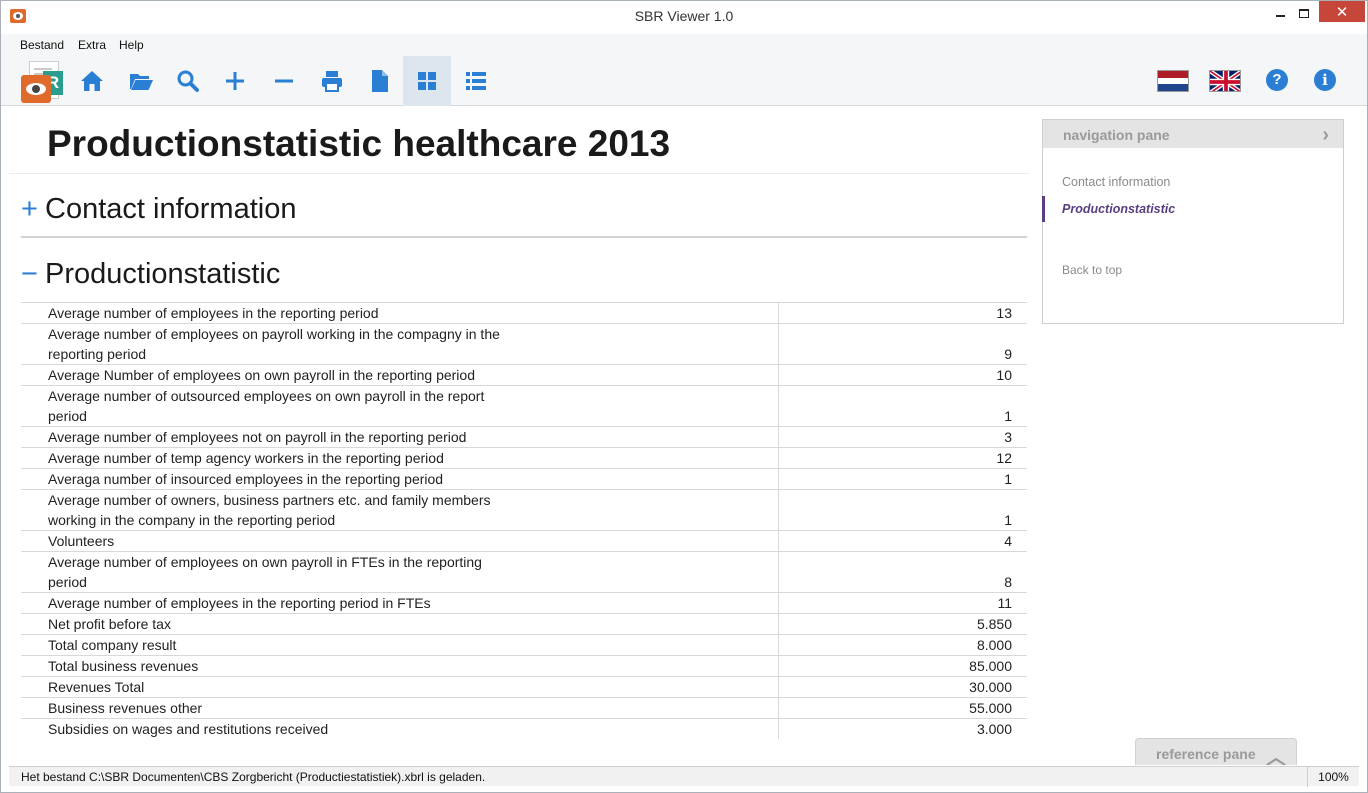 Image resolution: width=1368 pixels, height=793 pixels. I want to click on list-view-icon, so click(476, 81).